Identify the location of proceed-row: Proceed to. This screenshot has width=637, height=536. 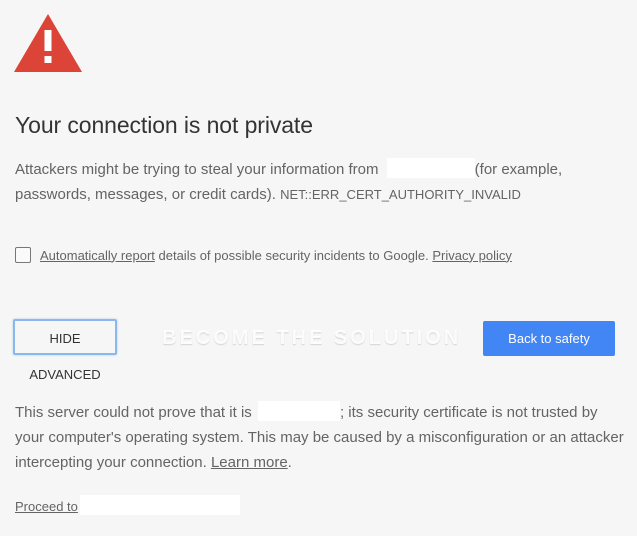
(127, 506).